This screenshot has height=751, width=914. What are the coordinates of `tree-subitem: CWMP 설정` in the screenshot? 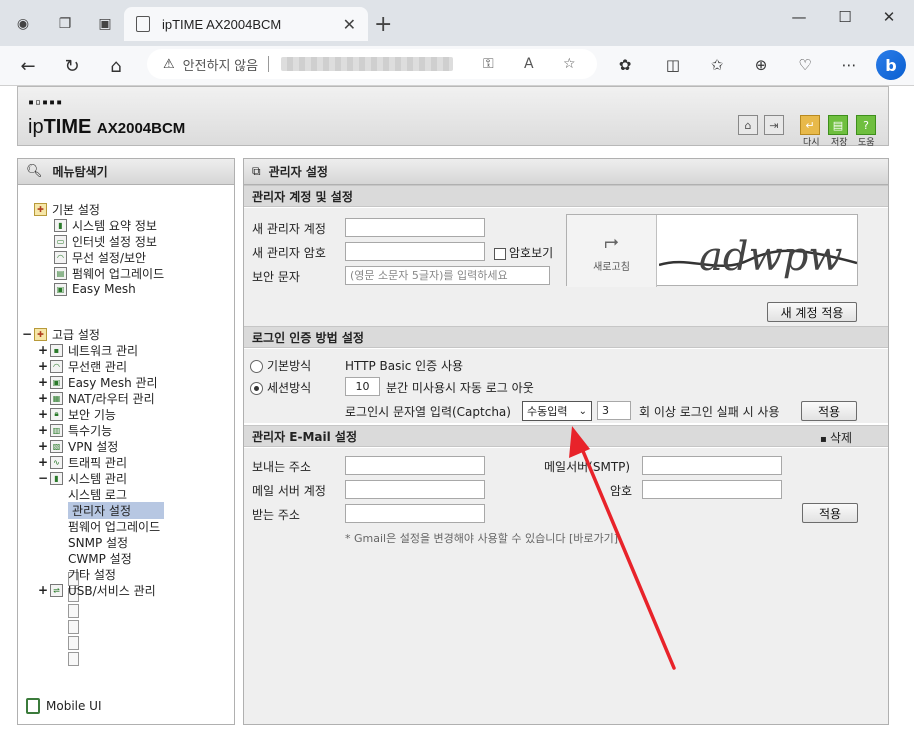 It's located at (100, 600).